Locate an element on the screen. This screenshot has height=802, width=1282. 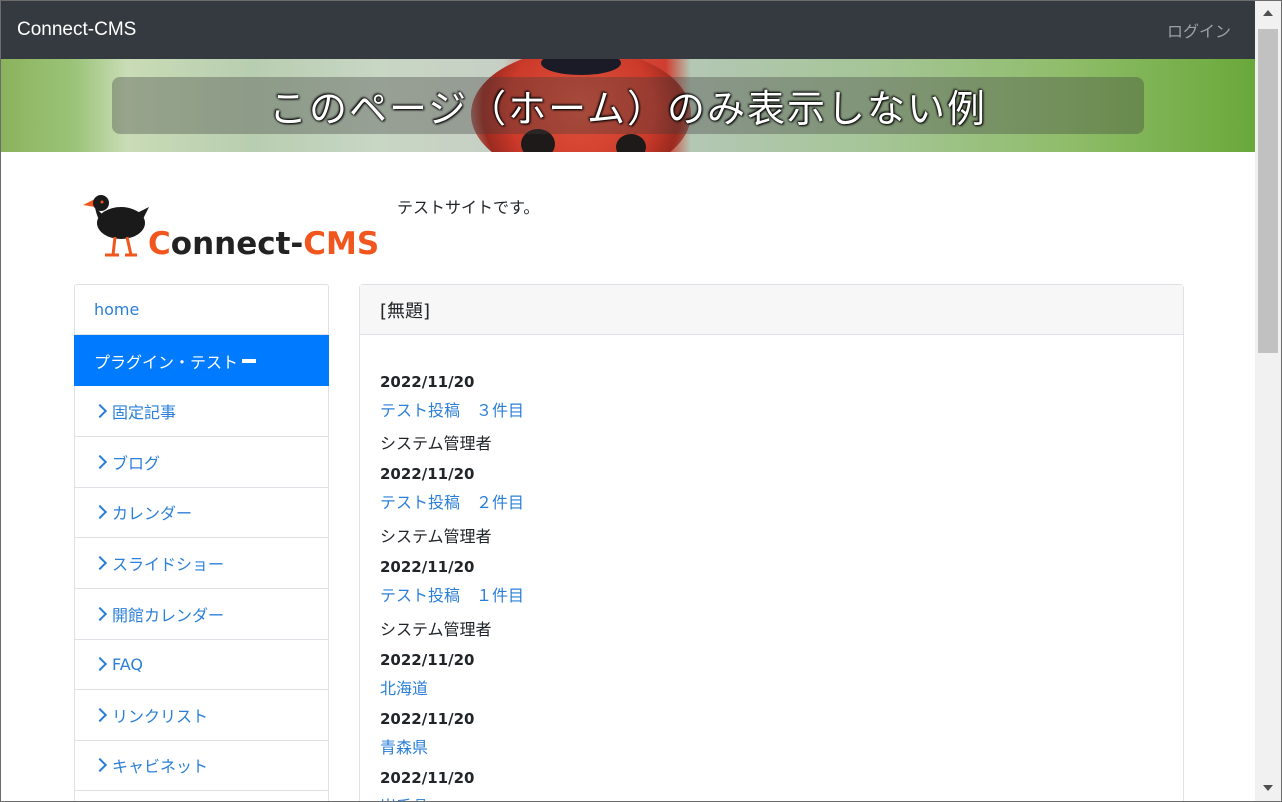
sidebar-item-opening-calendar: 開館カレンダー is located at coordinates (201, 614).